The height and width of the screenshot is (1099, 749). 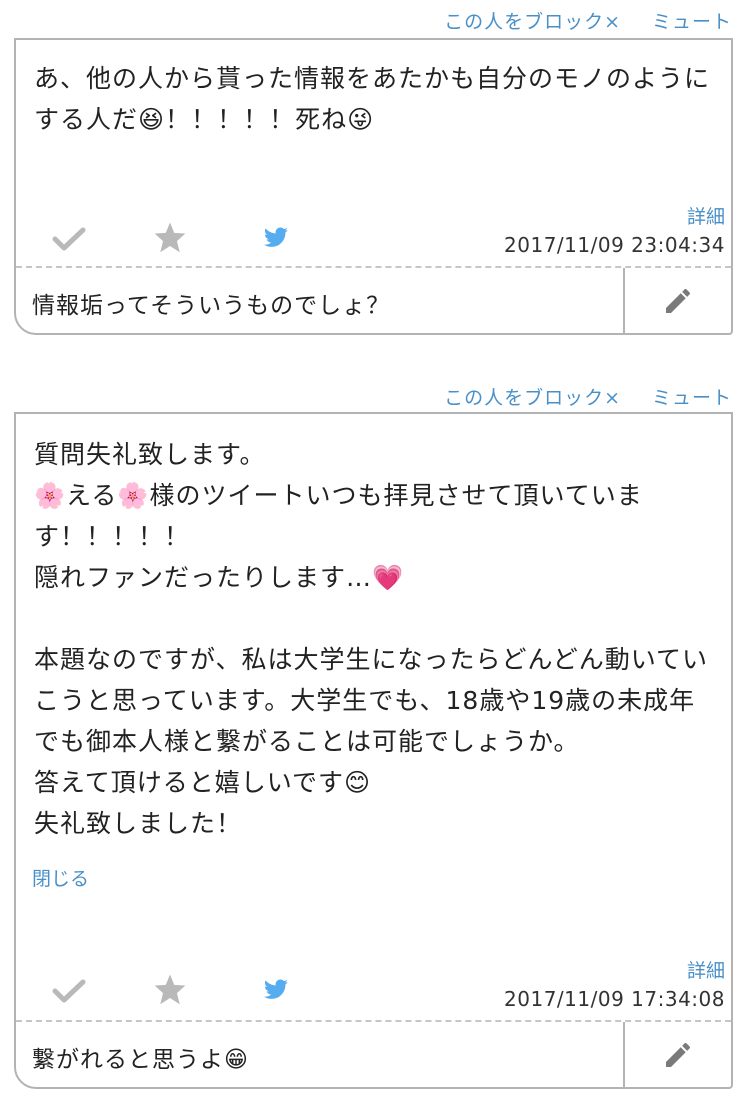 I want to click on post-header-1: この人をブロック× ミュート, so click(x=374, y=18).